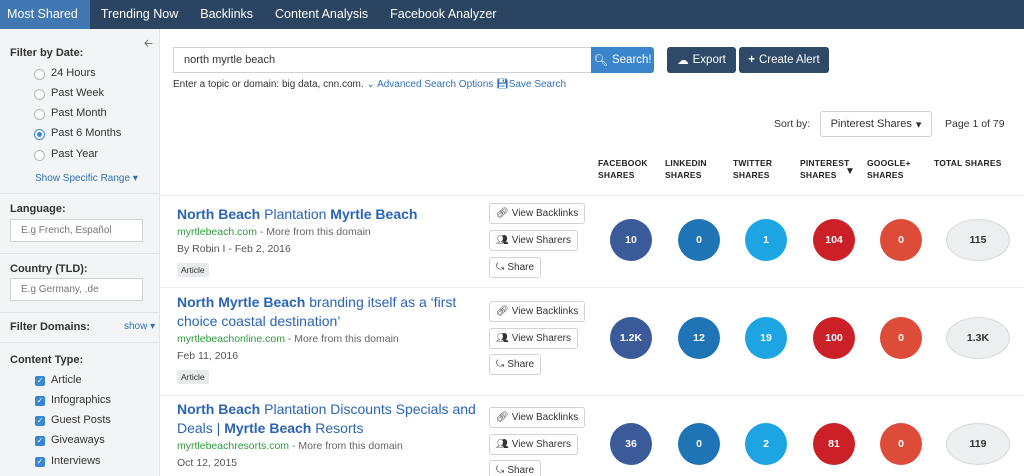 The width and height of the screenshot is (1024, 476). I want to click on total-shares-badge: 119, so click(978, 444).